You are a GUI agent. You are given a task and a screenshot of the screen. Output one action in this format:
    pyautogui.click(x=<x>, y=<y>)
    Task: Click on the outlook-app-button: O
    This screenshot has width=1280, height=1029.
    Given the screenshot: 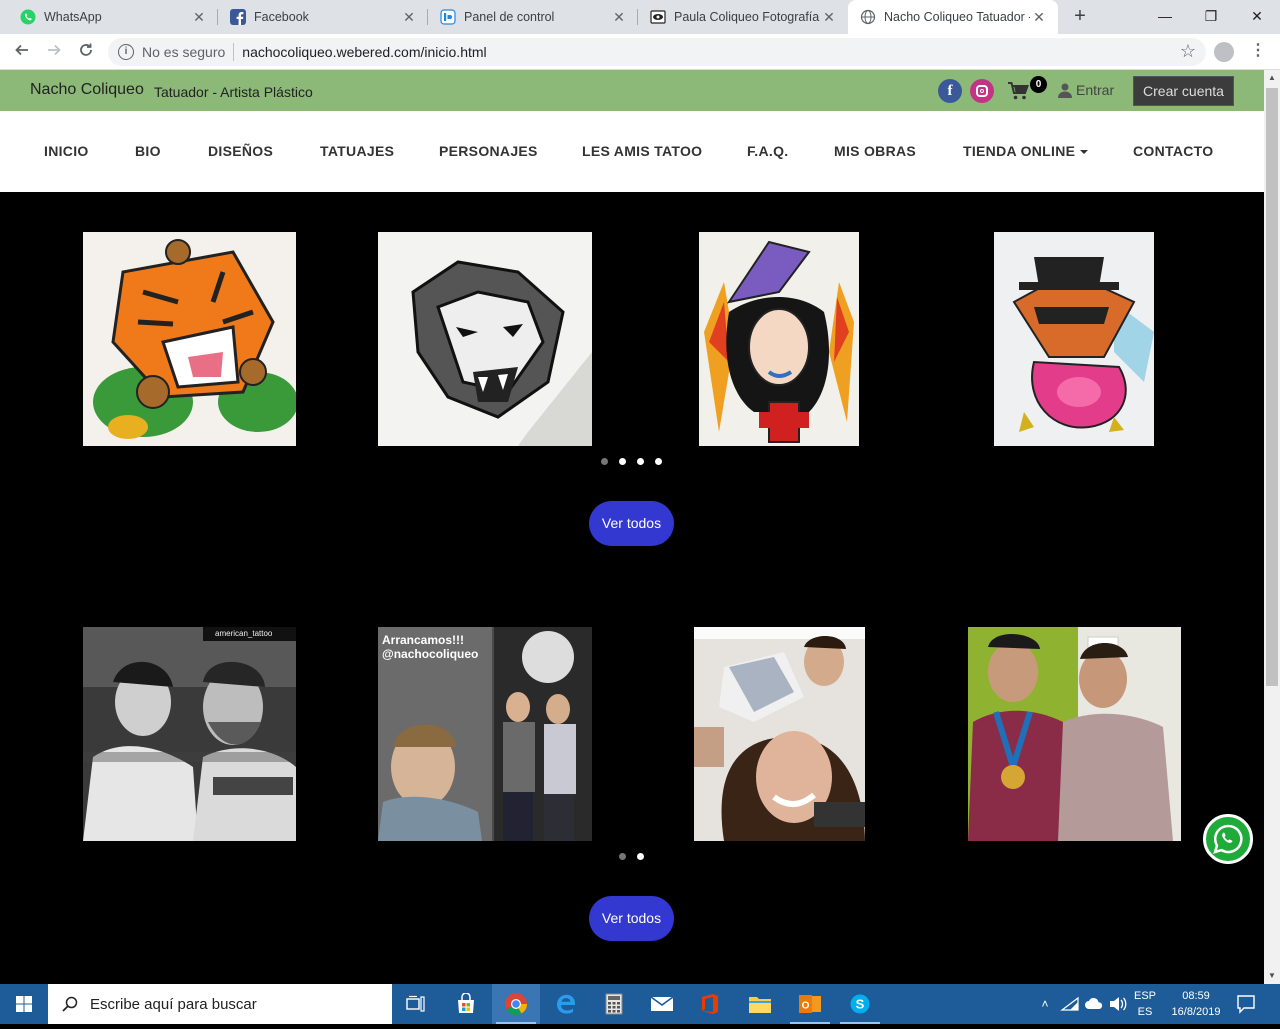 What is the action you would take?
    pyautogui.click(x=810, y=1004)
    